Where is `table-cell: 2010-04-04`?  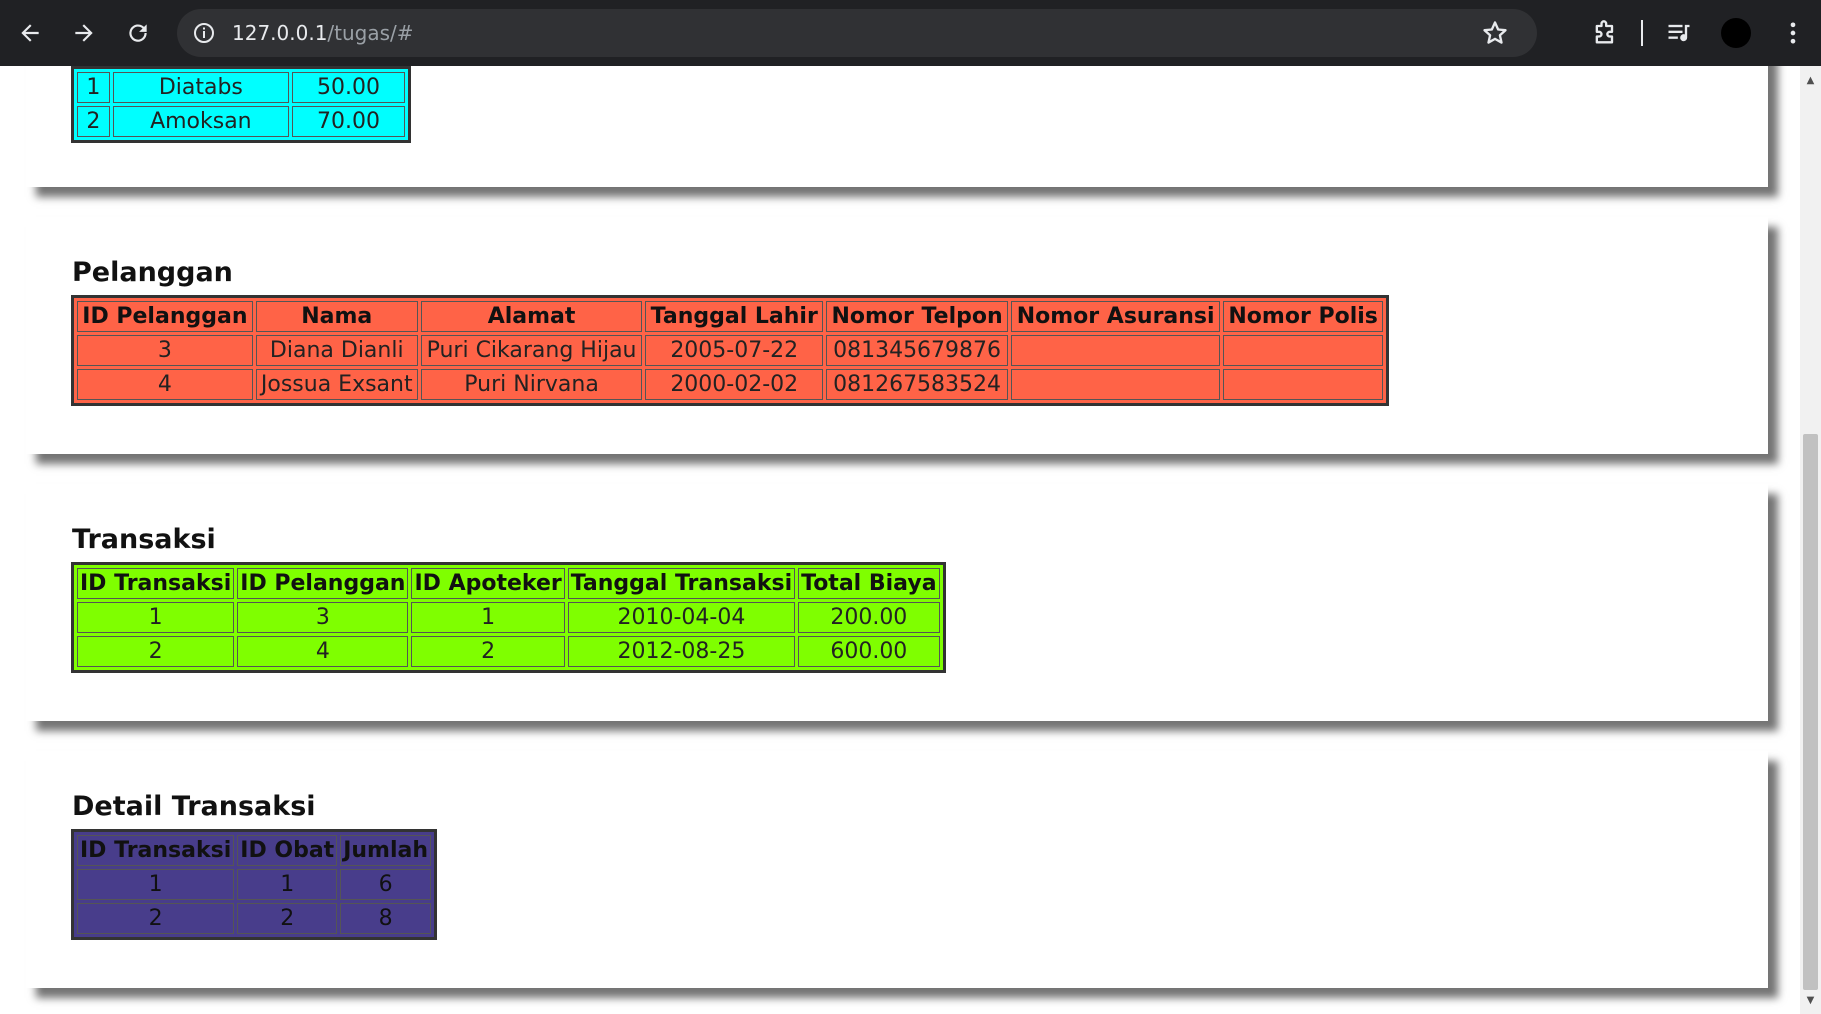 table-cell: 2010-04-04 is located at coordinates (681, 617).